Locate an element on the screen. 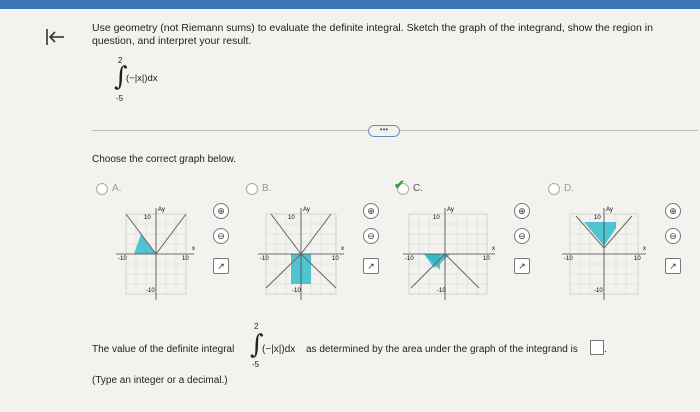  option-d: D. Ay x 10 -10 10 -10 ⊕ ⊖ ↗ is located at coordinates (623, 243).